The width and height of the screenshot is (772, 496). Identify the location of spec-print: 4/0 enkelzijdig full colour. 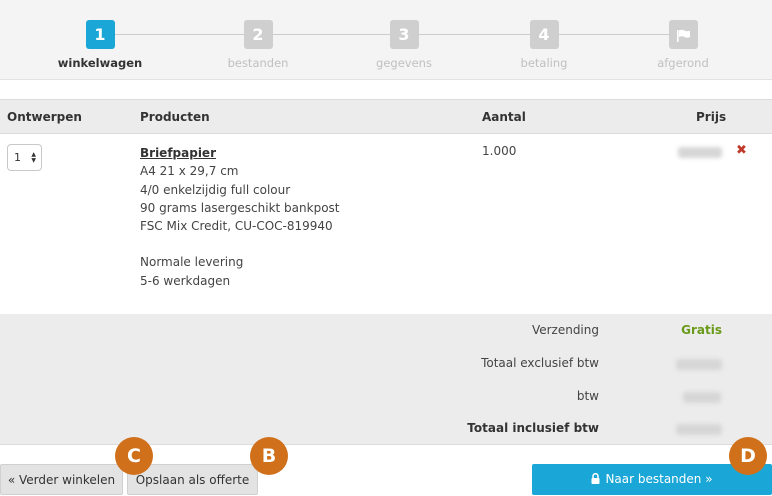
(215, 189).